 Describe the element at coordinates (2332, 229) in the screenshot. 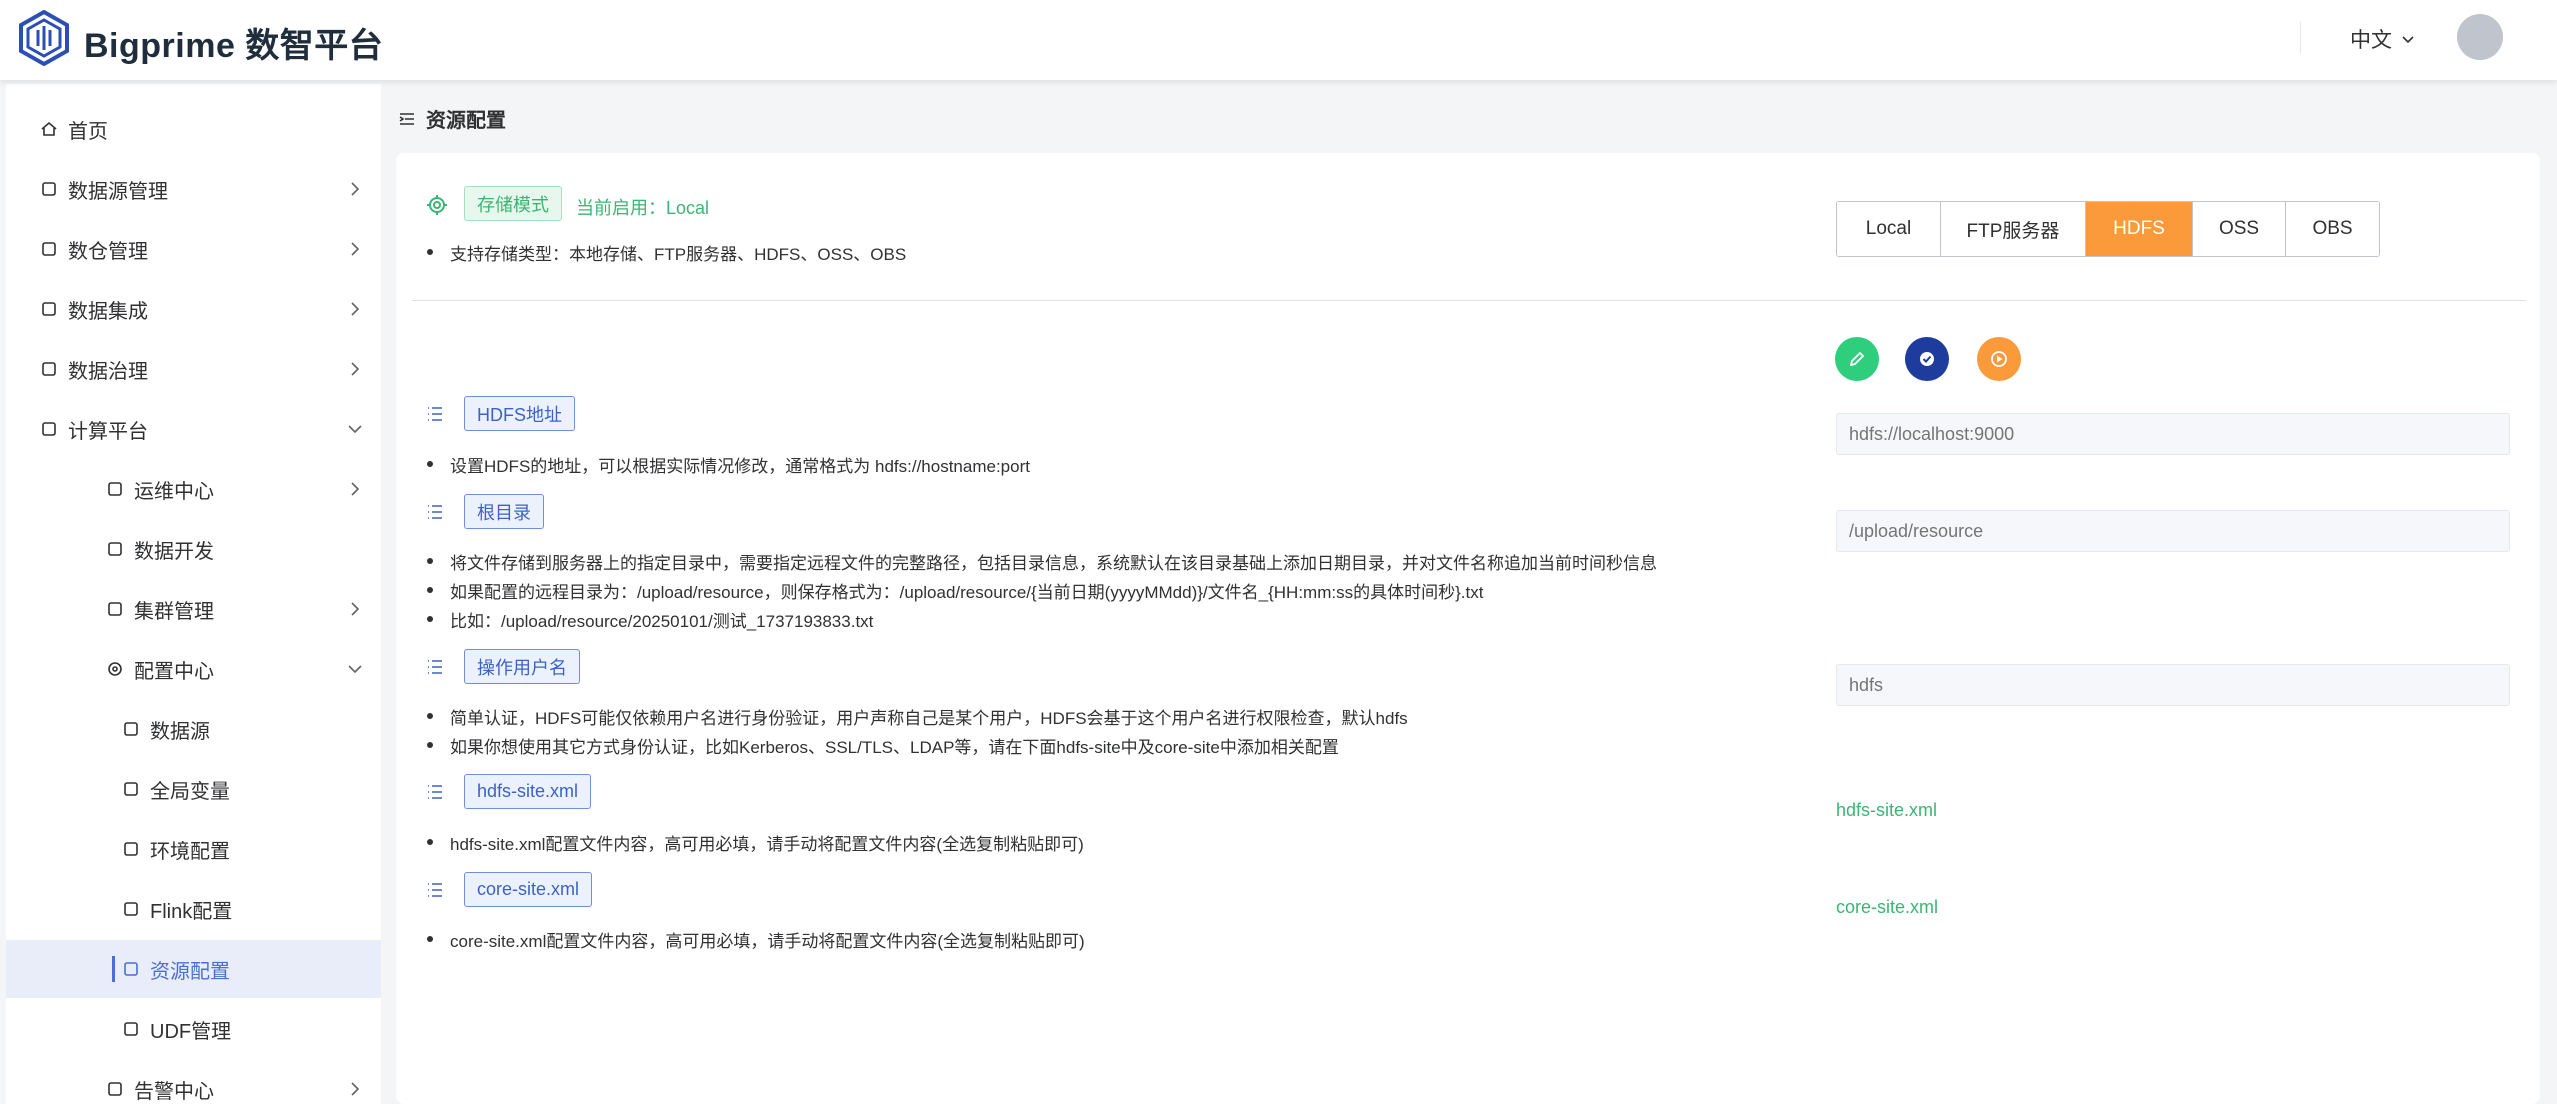

I see `storage-obs-button: OBS` at that location.